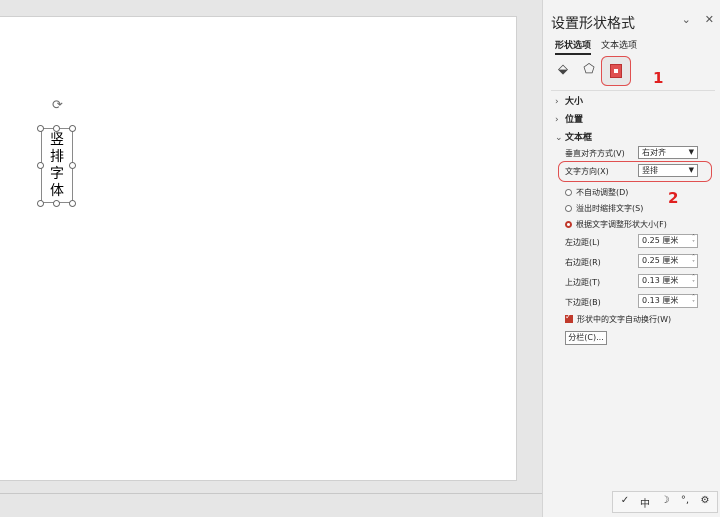 The width and height of the screenshot is (720, 517). Describe the element at coordinates (602, 192) in the screenshot. I see `radio-label: 不自动调整(D)` at that location.